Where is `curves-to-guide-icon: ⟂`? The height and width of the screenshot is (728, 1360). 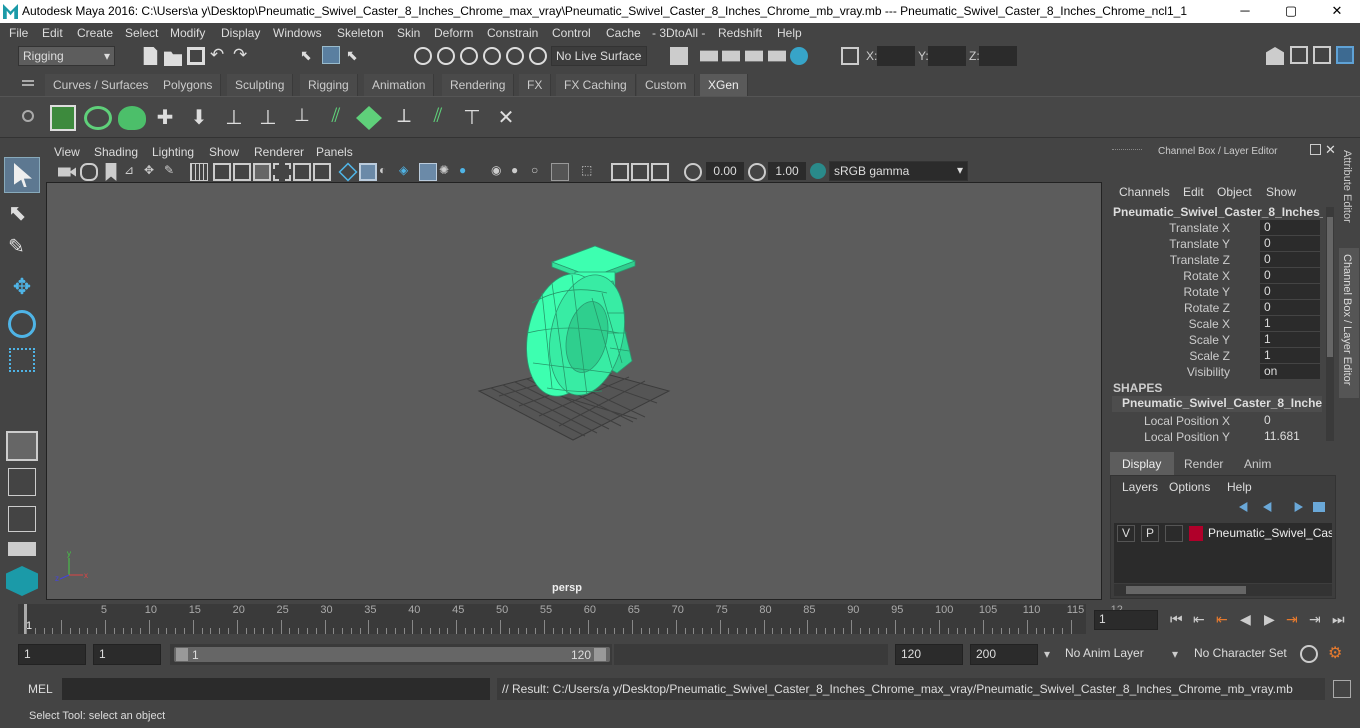 curves-to-guide-icon: ⟂ is located at coordinates (404, 118).